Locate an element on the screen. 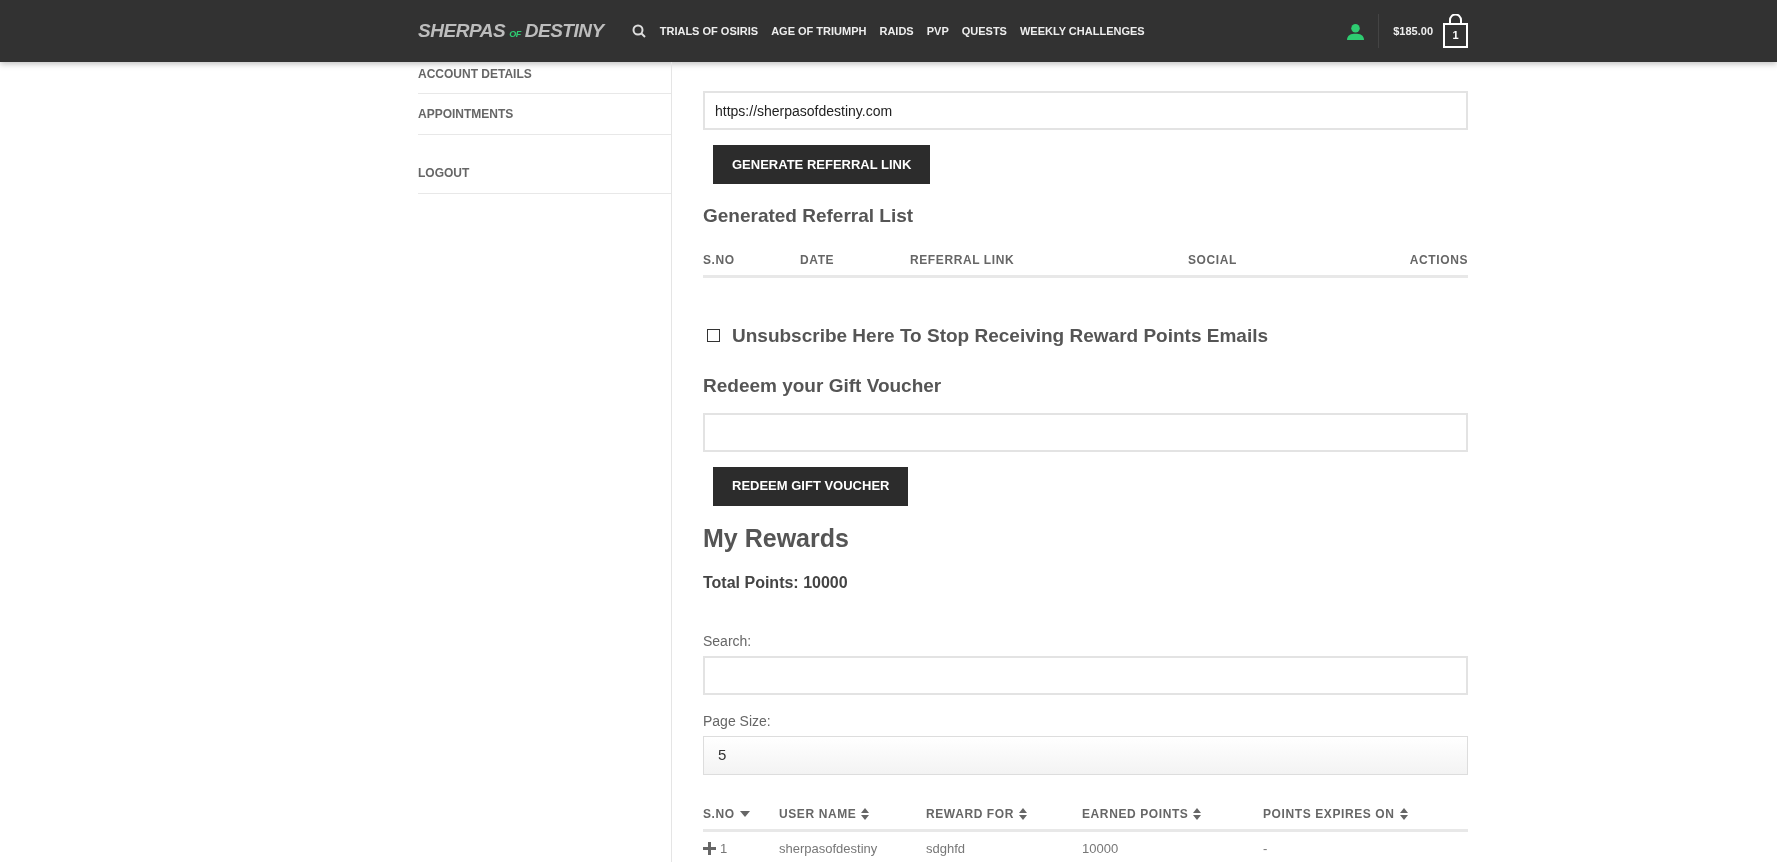  sortable-column-header: S.NO is located at coordinates (726, 814).